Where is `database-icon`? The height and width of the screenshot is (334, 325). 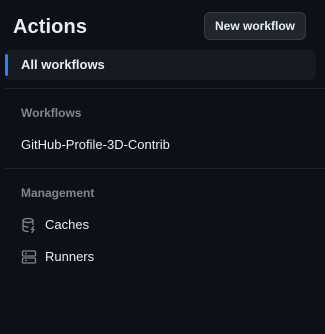 database-icon is located at coordinates (29, 225).